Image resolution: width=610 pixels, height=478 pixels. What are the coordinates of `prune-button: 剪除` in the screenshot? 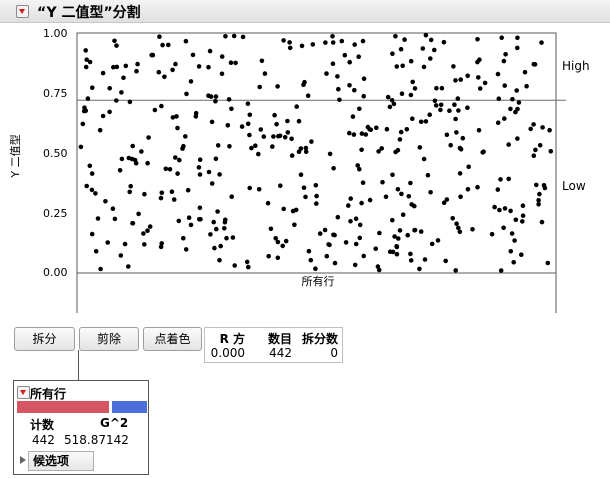 It's located at (109, 339).